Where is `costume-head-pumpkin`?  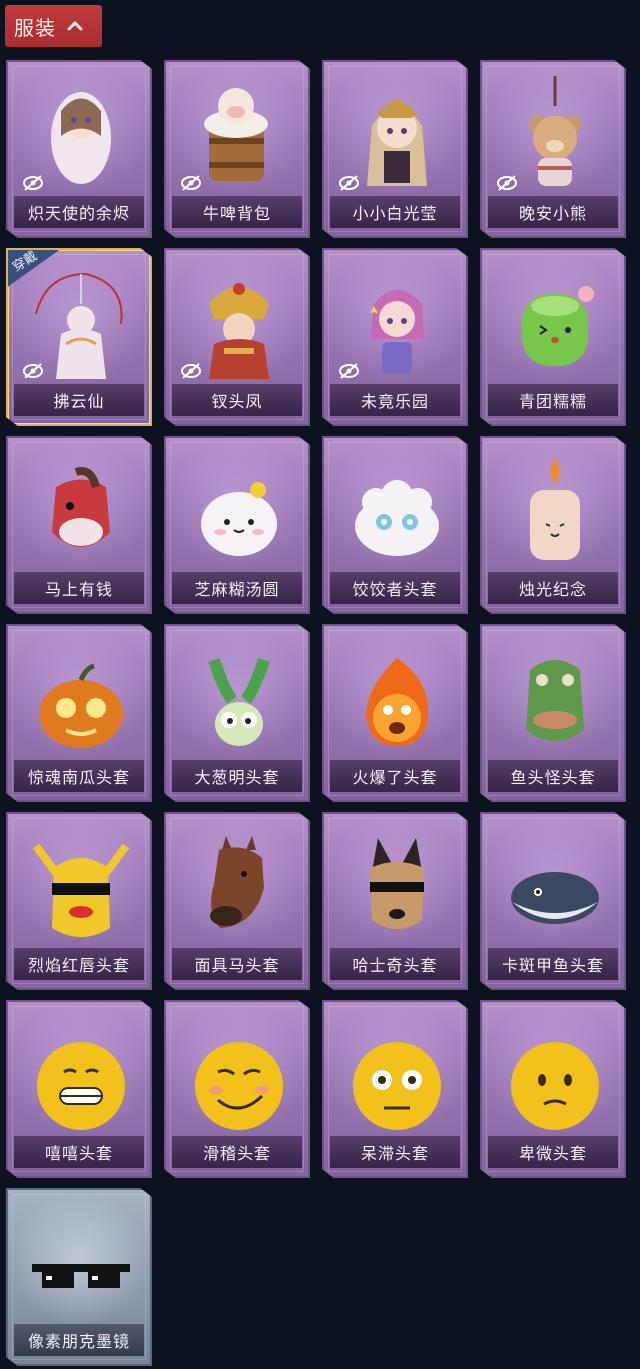
costume-head-pumpkin is located at coordinates (81, 705).